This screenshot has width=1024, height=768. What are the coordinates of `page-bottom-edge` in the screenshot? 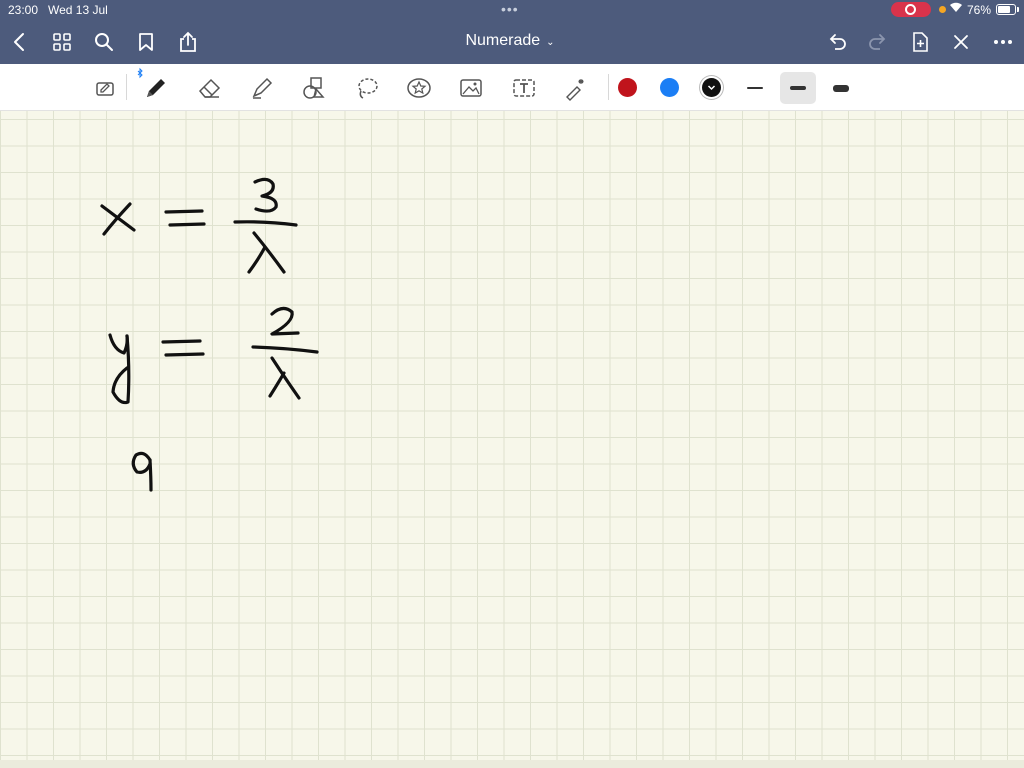 It's located at (512, 764).